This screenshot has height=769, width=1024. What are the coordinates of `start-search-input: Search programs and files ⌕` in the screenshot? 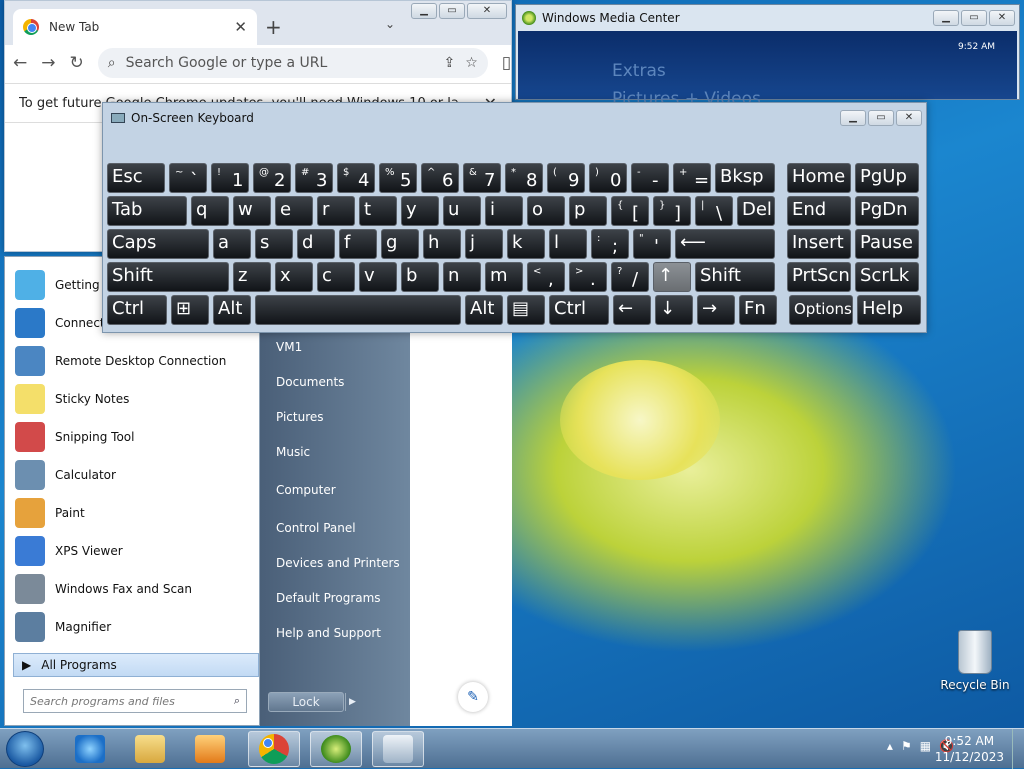 It's located at (135, 701).